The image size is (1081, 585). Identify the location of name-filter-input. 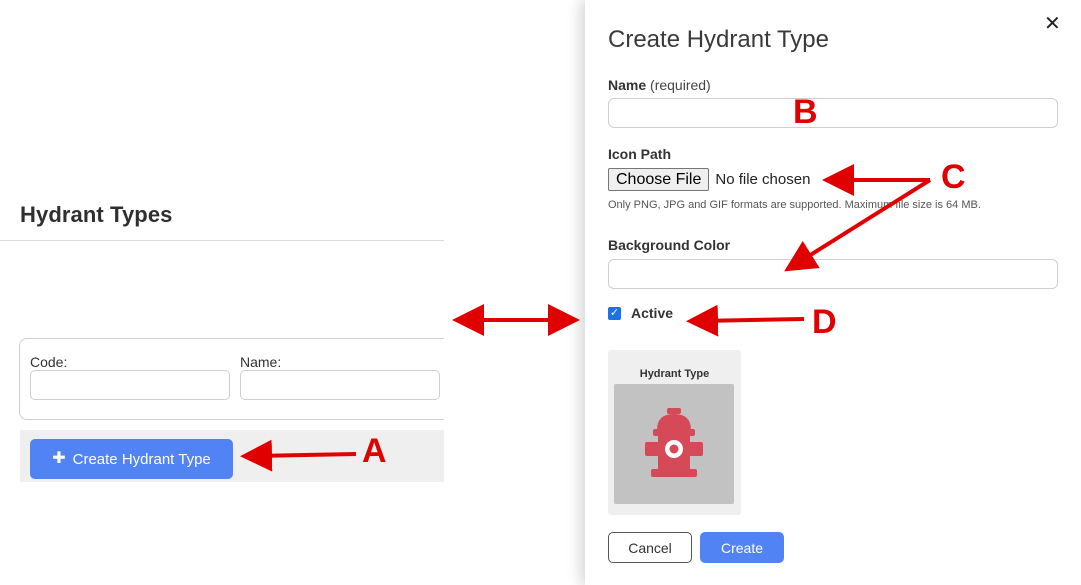
(340, 385).